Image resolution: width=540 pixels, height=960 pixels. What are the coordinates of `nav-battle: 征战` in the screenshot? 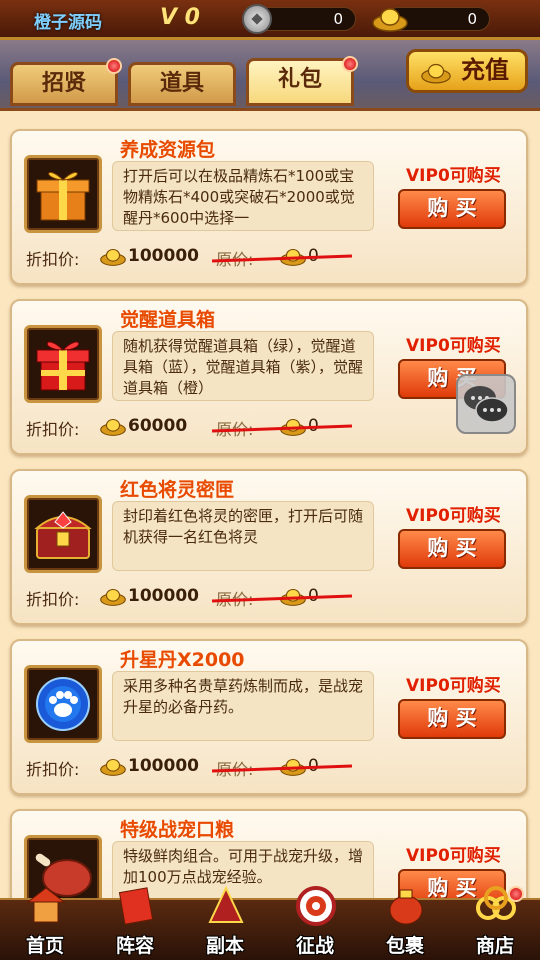 It's located at (315, 923).